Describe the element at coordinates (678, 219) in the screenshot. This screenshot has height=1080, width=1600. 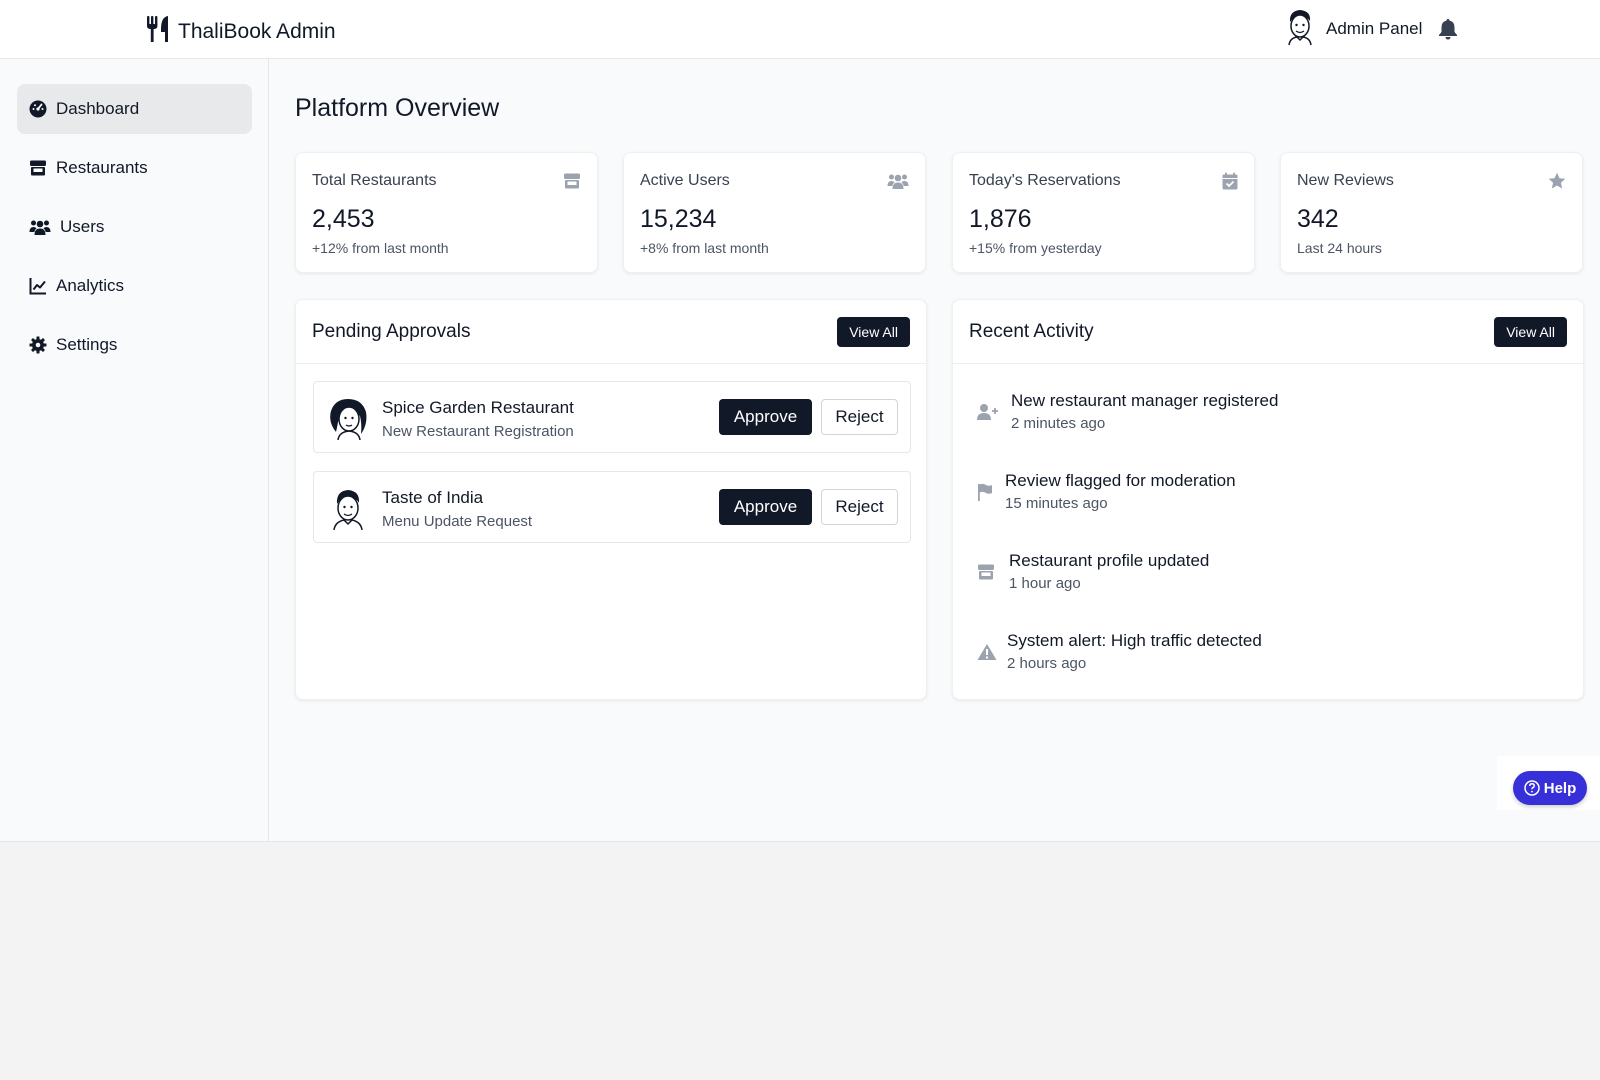
I see `stat-value: 15,234` at that location.